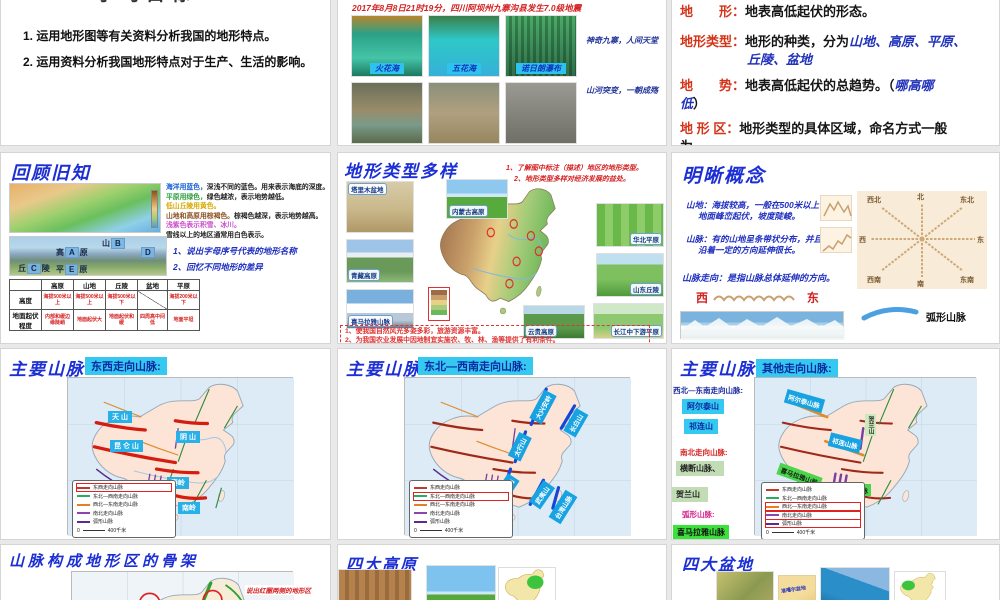 The height and width of the screenshot is (600, 1000). I want to click on slide6-title: 明晰概念, so click(724, 176).